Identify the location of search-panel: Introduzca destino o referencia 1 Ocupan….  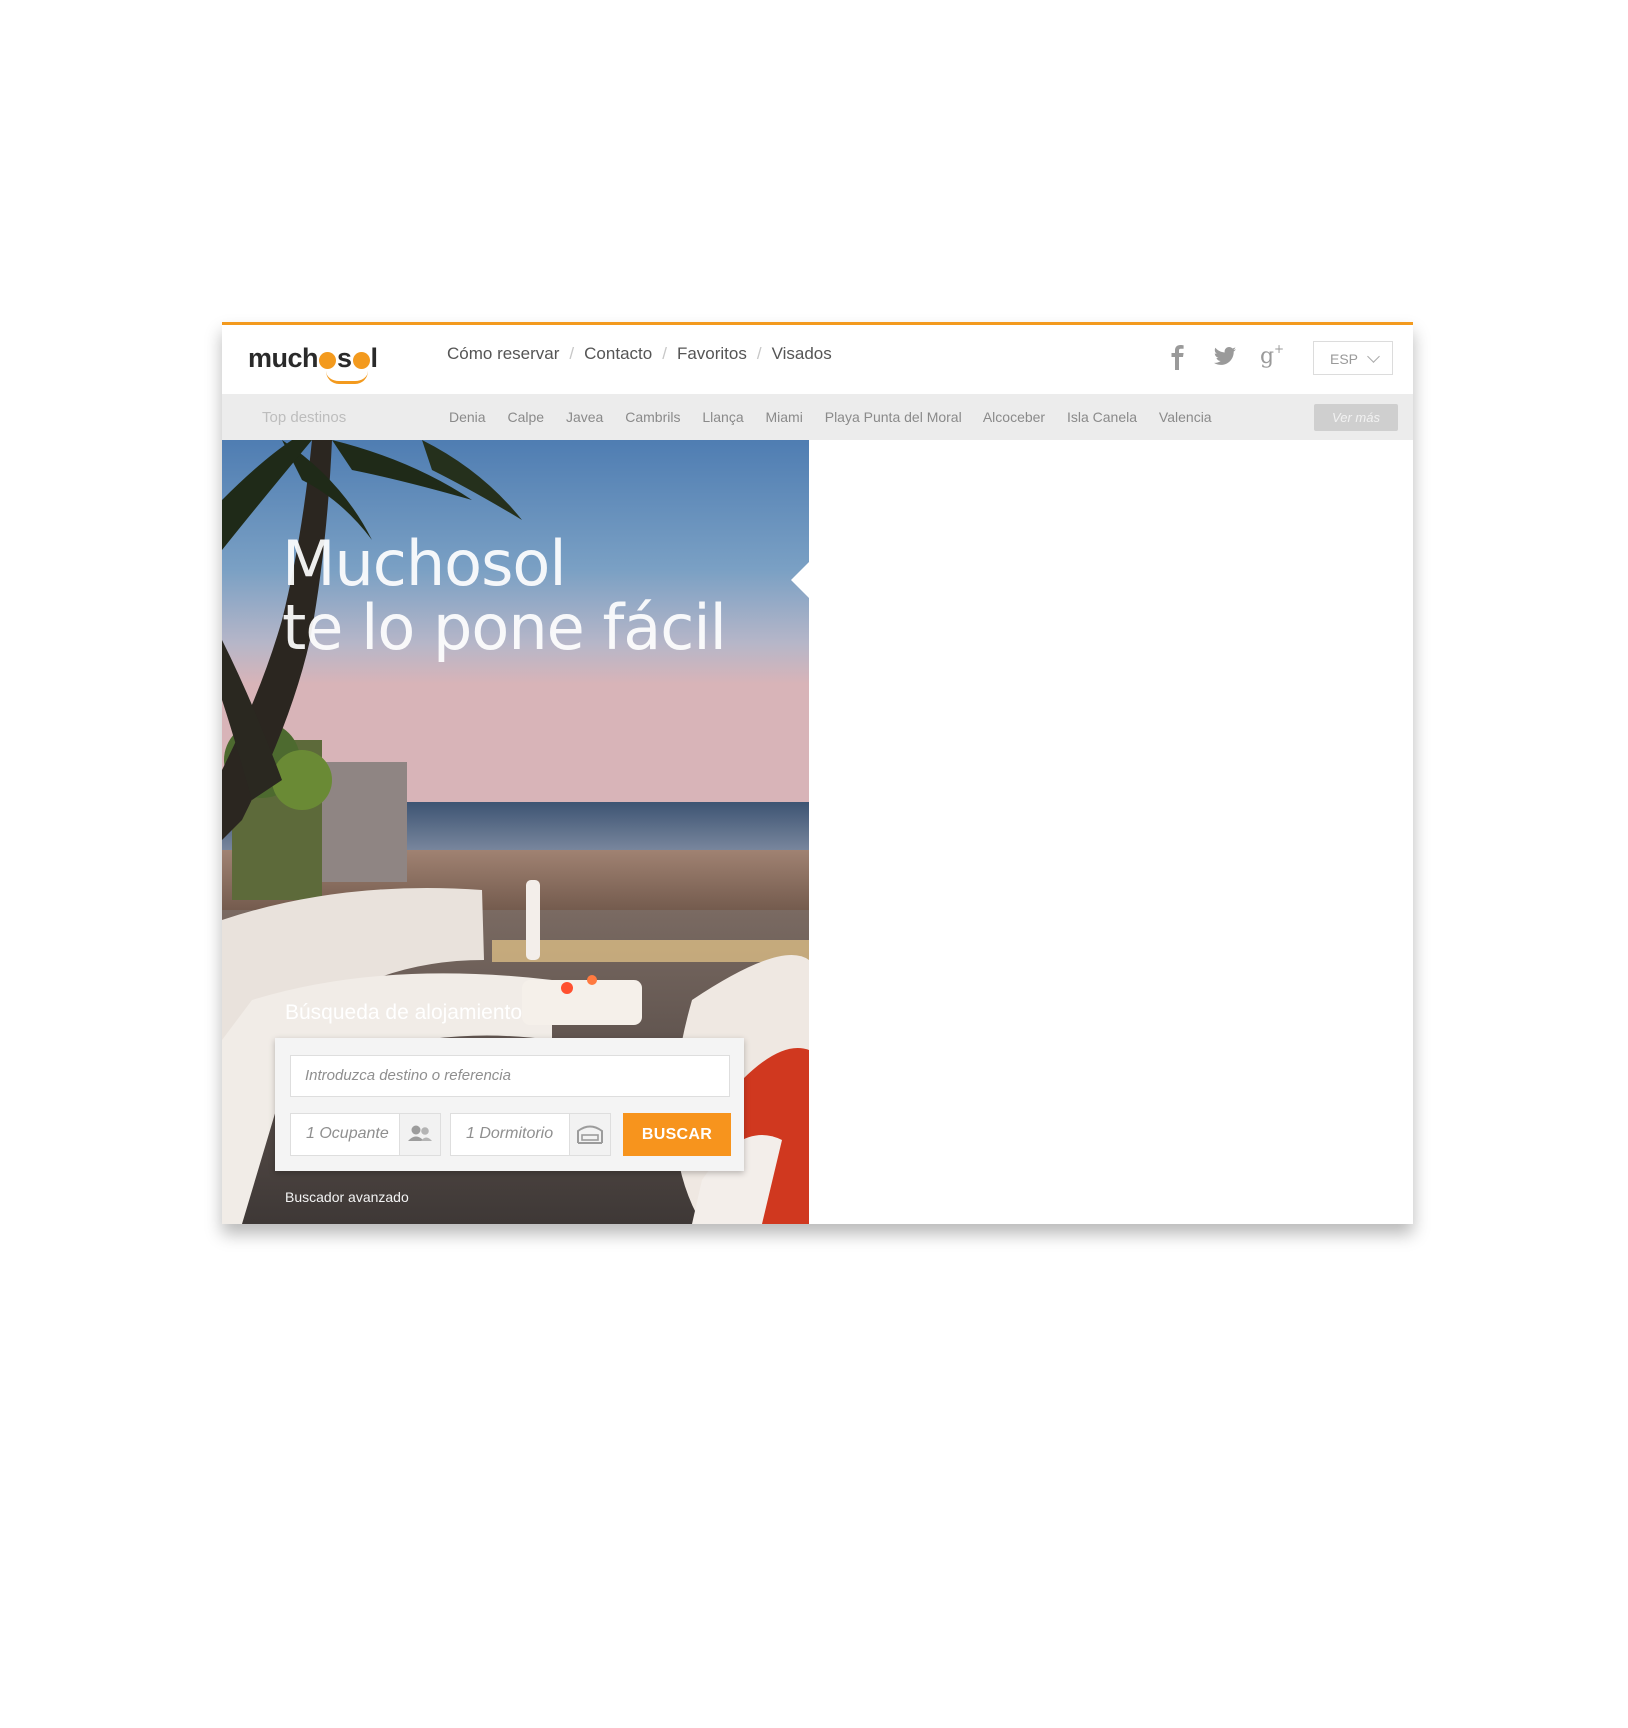
(509, 1104).